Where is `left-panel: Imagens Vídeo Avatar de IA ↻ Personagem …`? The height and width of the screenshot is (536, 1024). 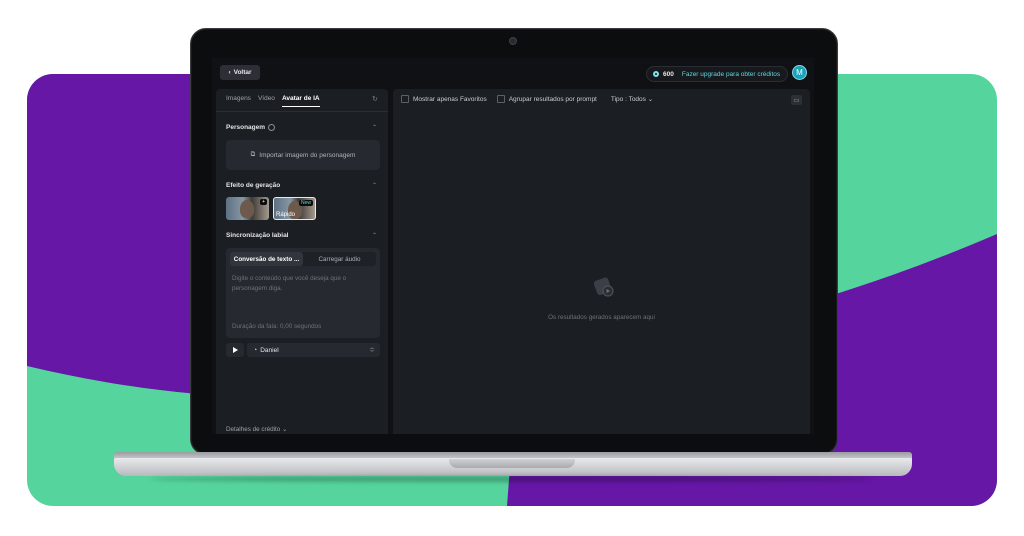
left-panel: Imagens Vídeo Avatar de IA ↻ Personagem … is located at coordinates (302, 261).